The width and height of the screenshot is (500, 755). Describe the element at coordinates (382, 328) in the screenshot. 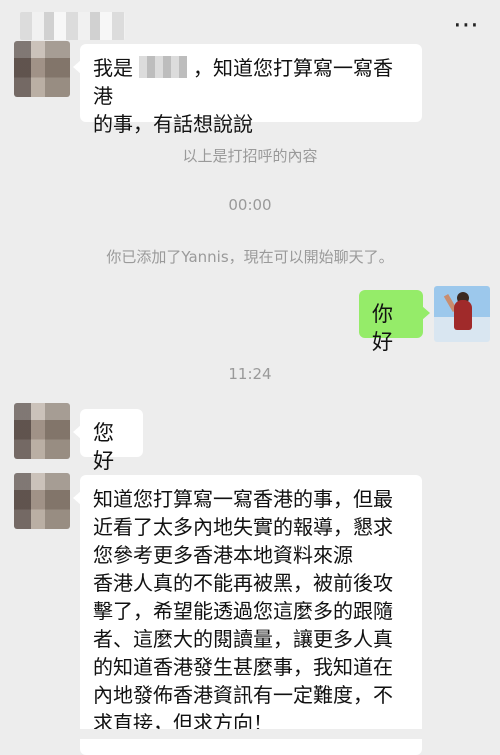

I see `message-text: 你好` at that location.